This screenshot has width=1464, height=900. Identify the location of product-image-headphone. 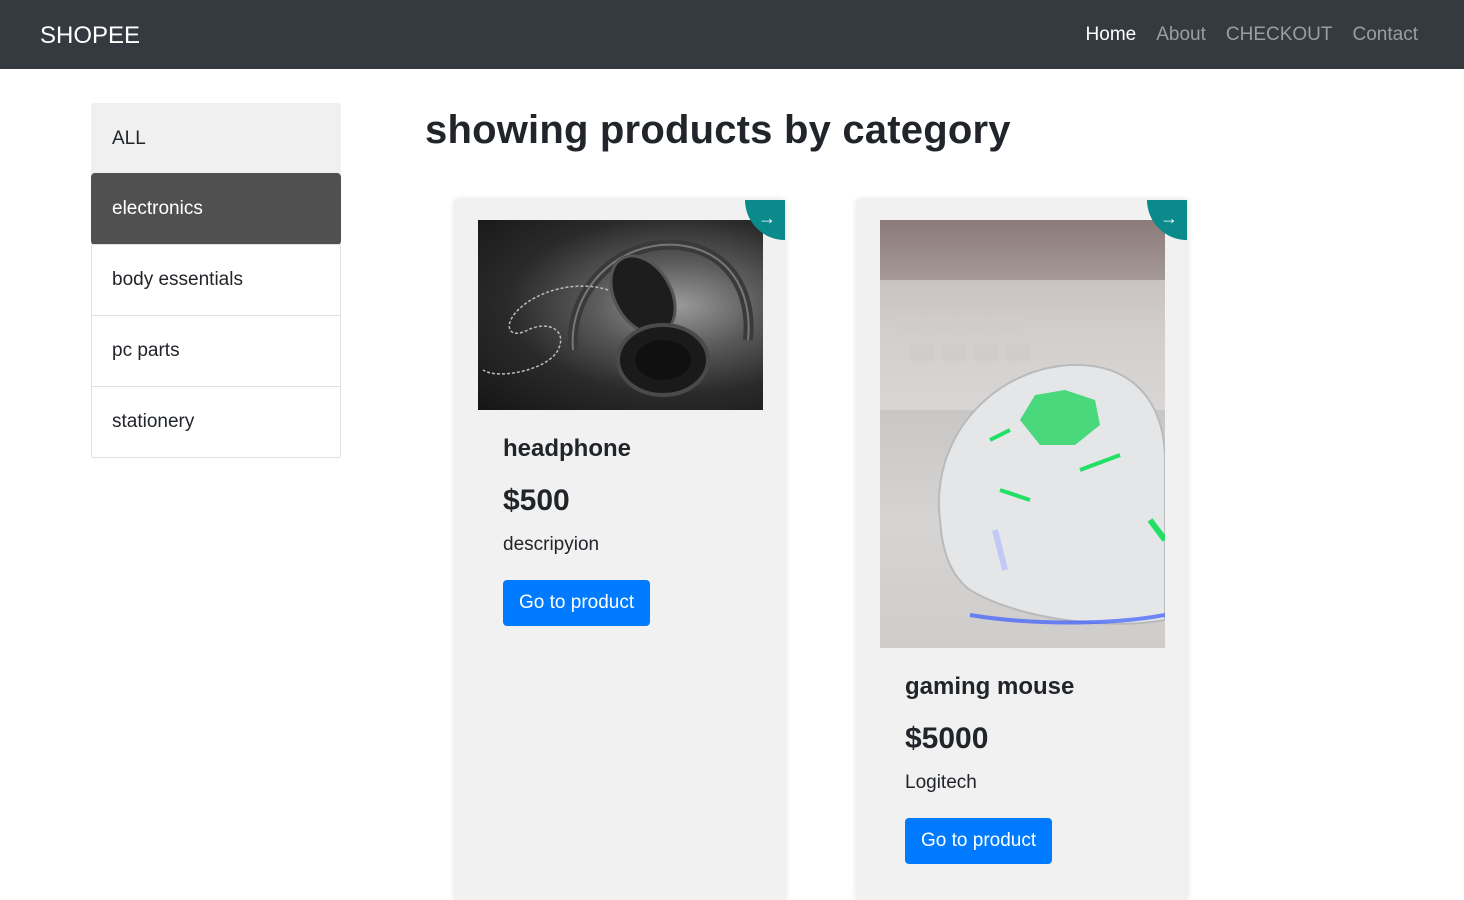
(620, 315).